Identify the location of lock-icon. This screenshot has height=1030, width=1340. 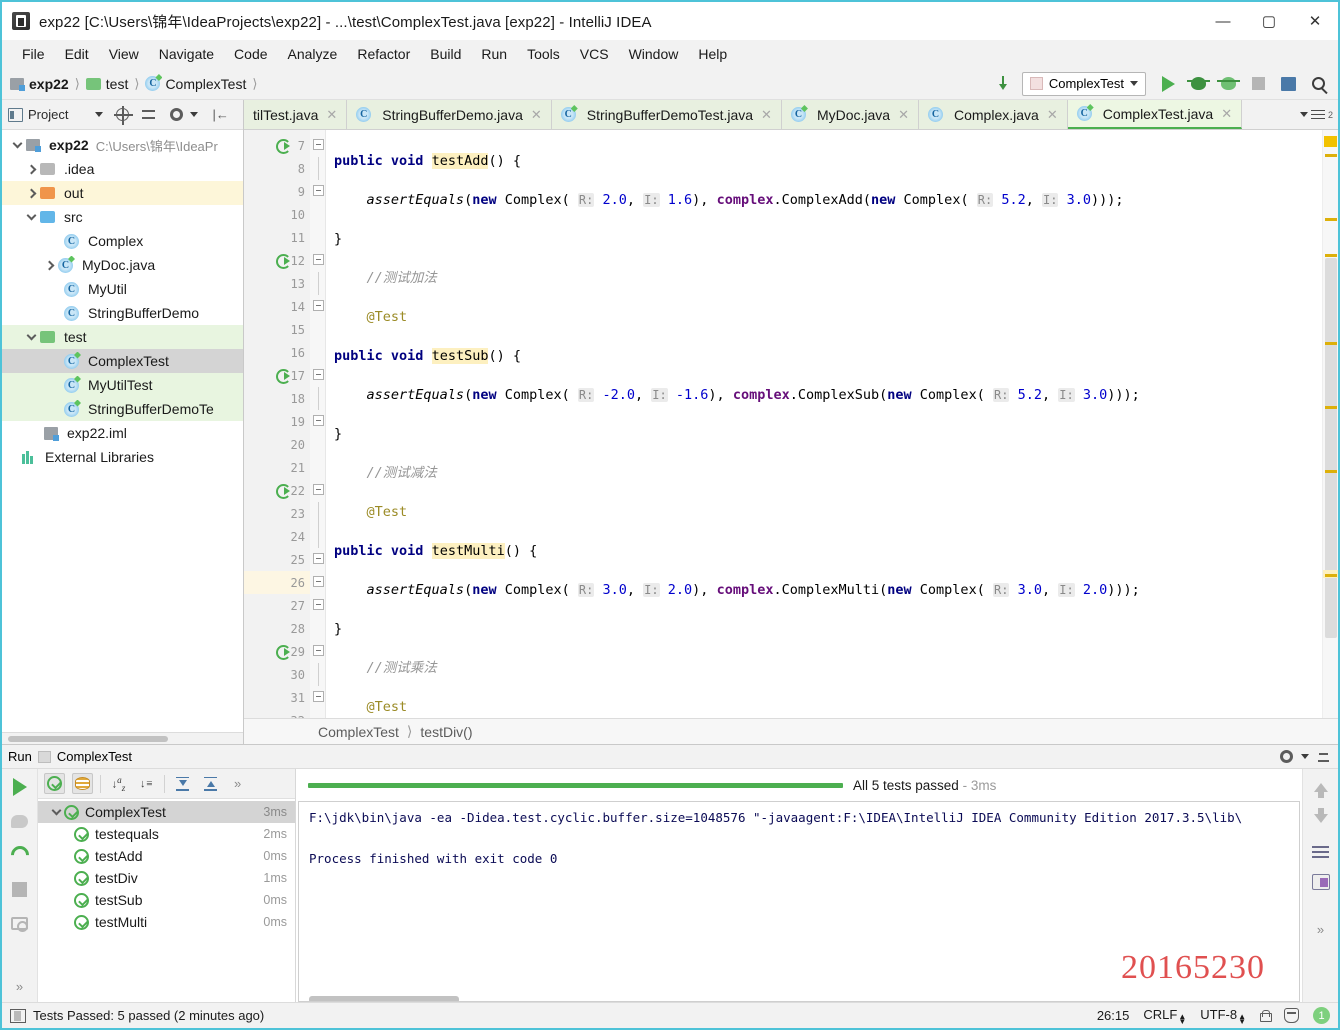
(1266, 1015).